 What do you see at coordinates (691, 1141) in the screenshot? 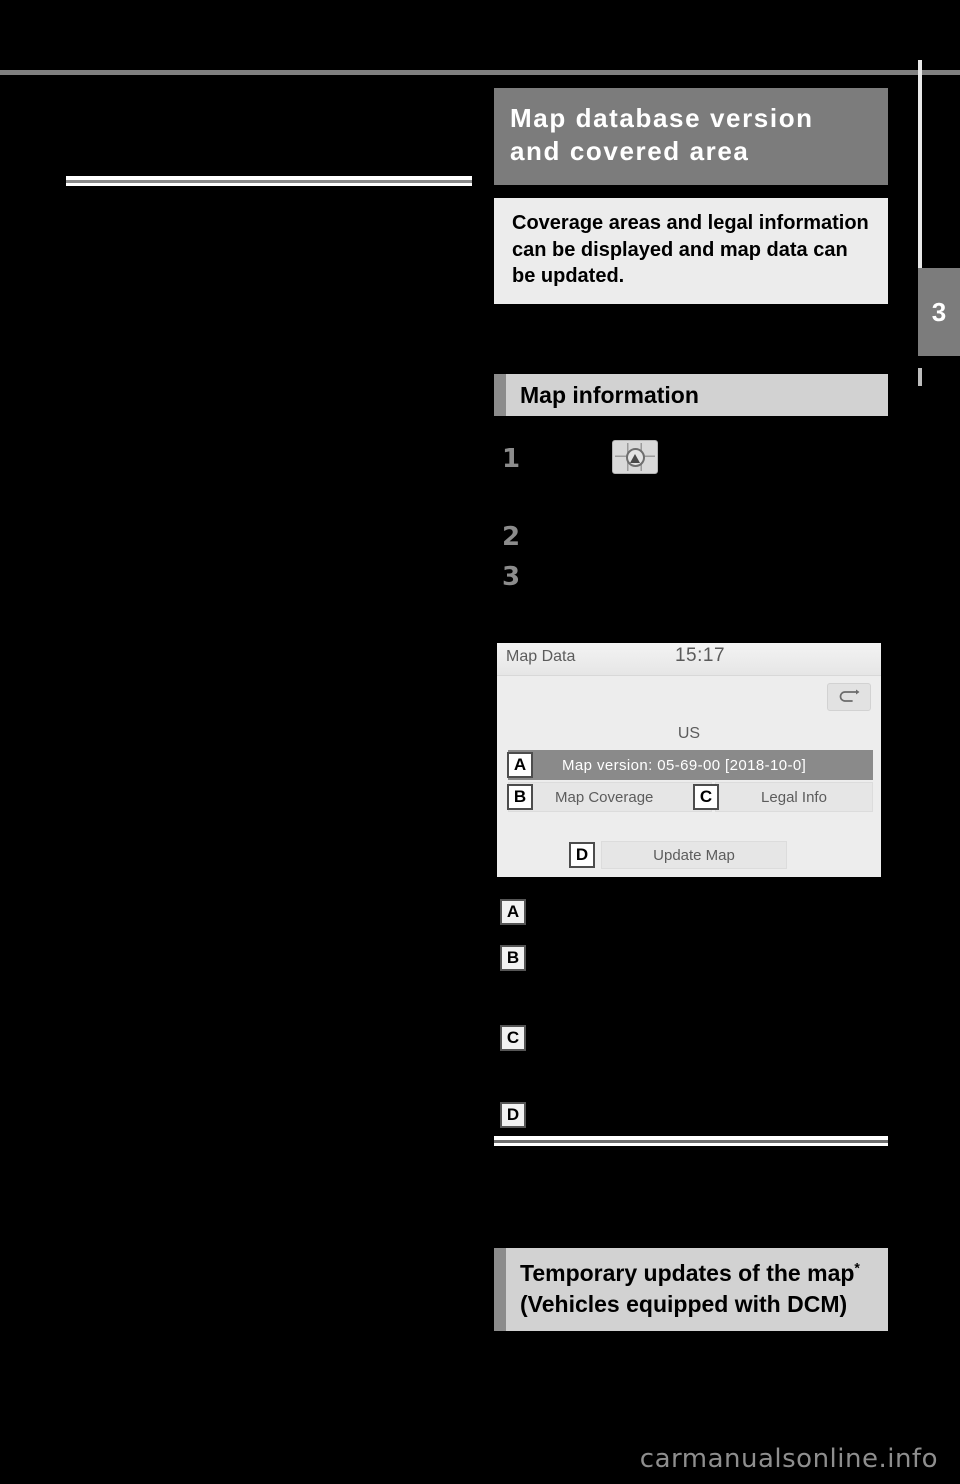
I see `bottom-note-rule` at bounding box center [691, 1141].